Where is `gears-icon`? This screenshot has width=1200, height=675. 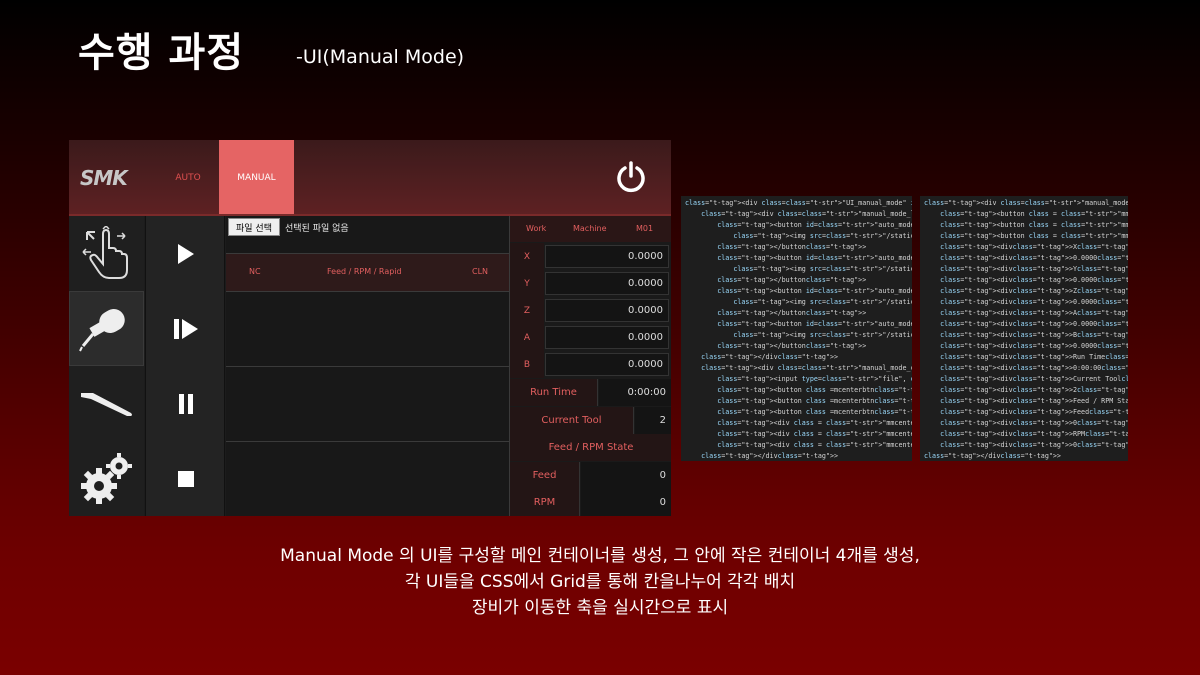 gears-icon is located at coordinates (106, 478).